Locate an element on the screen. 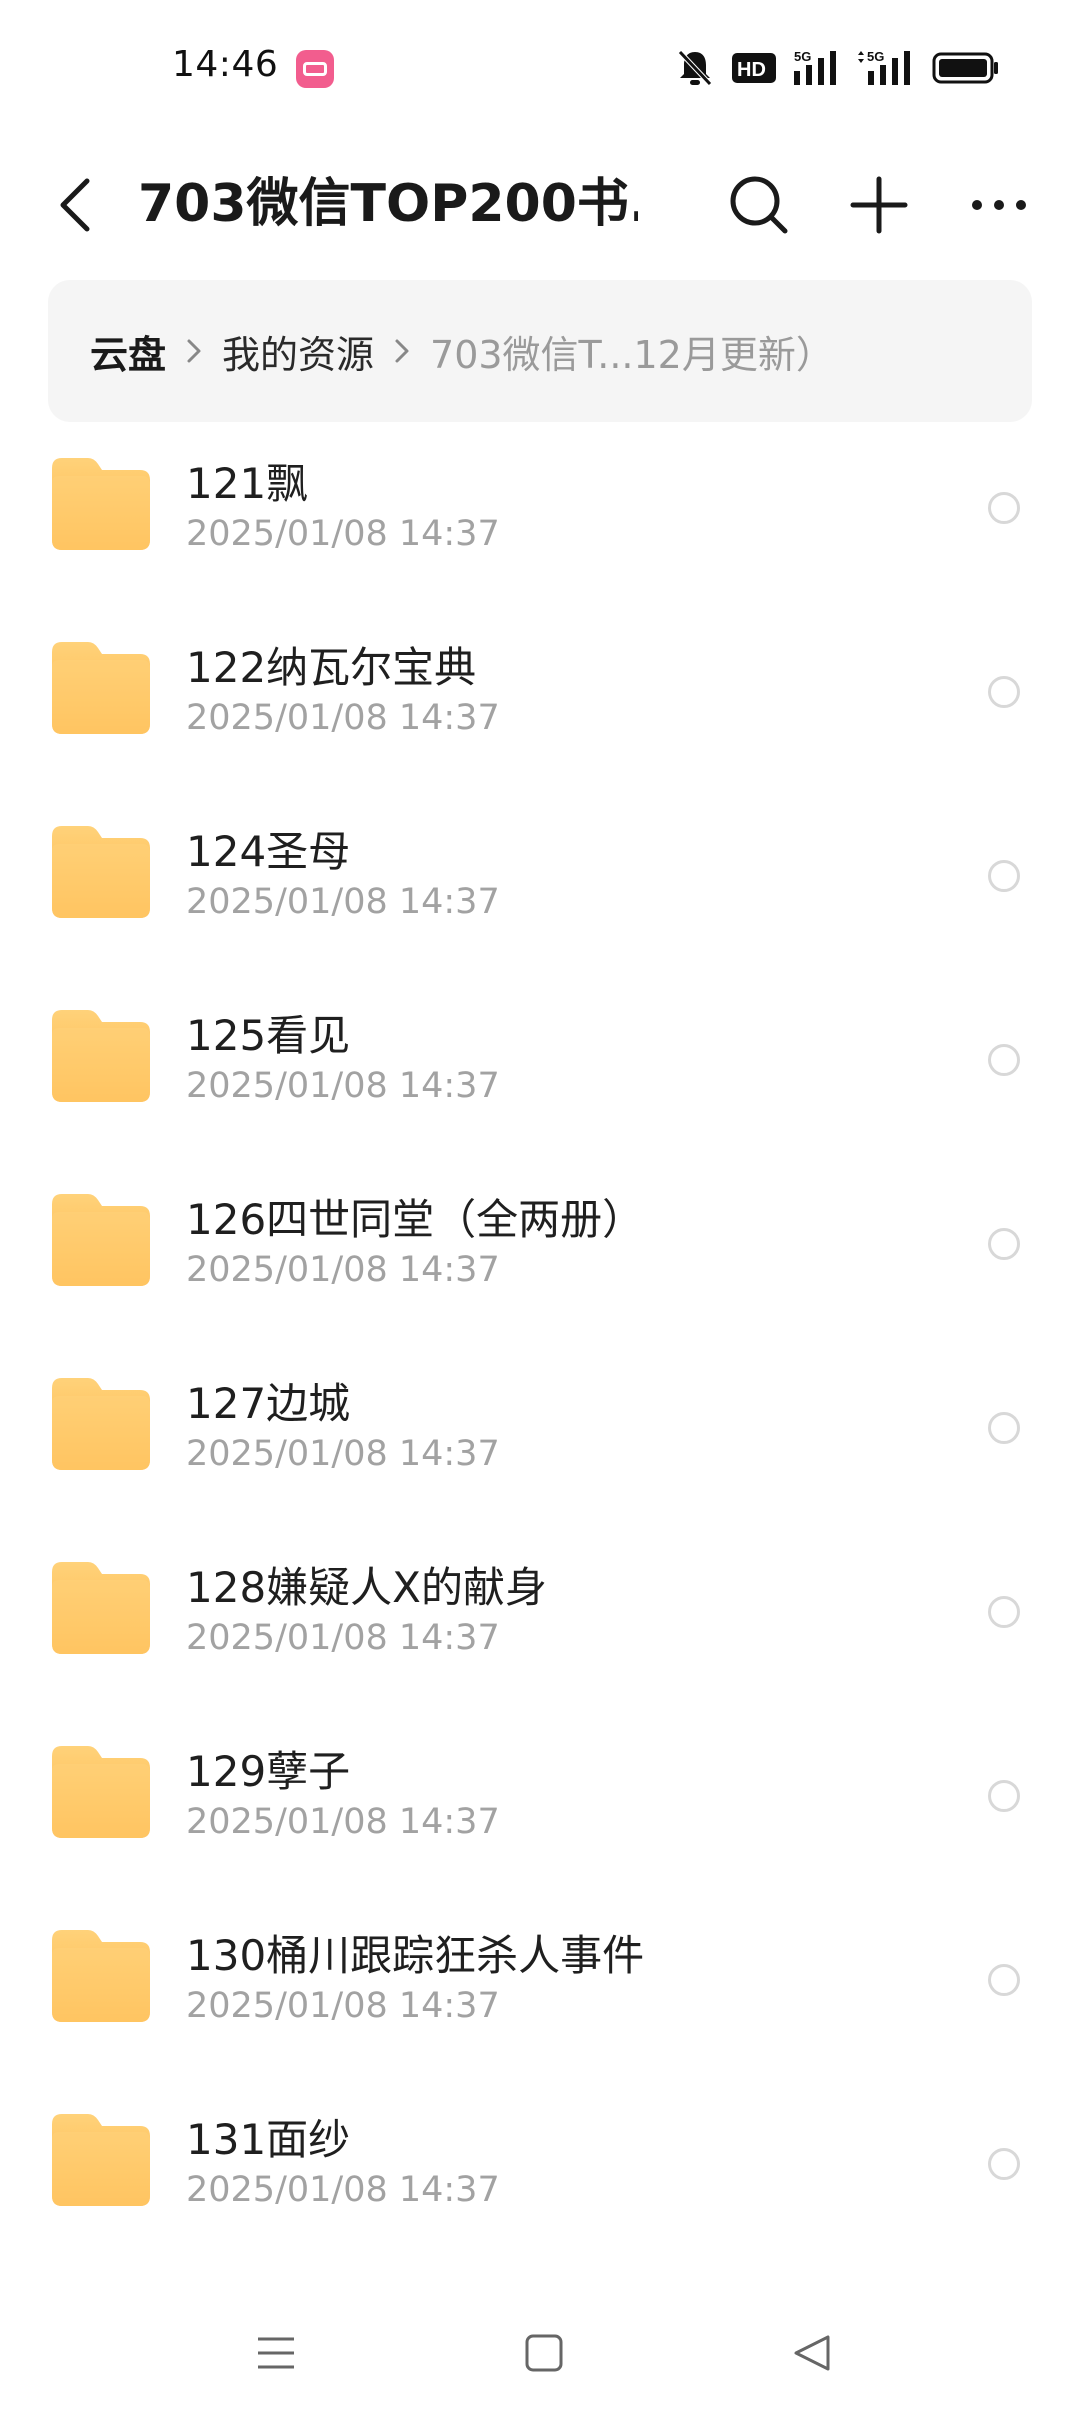  file-name: 129孽子 is located at coordinates (268, 1771).